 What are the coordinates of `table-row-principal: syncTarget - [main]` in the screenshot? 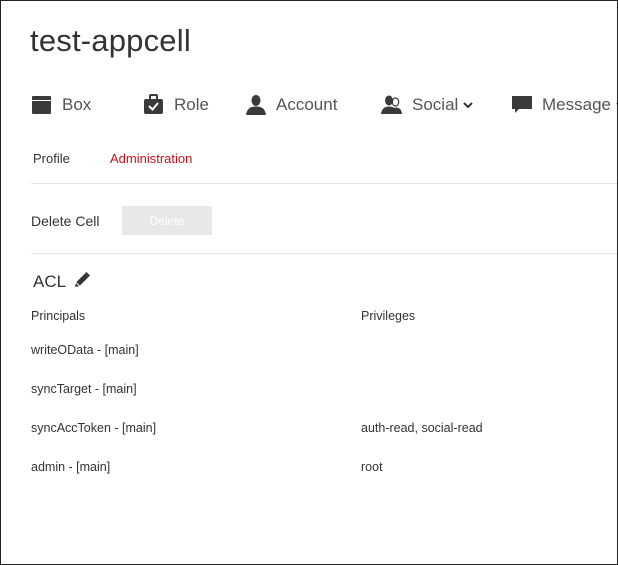 It's located at (84, 389).